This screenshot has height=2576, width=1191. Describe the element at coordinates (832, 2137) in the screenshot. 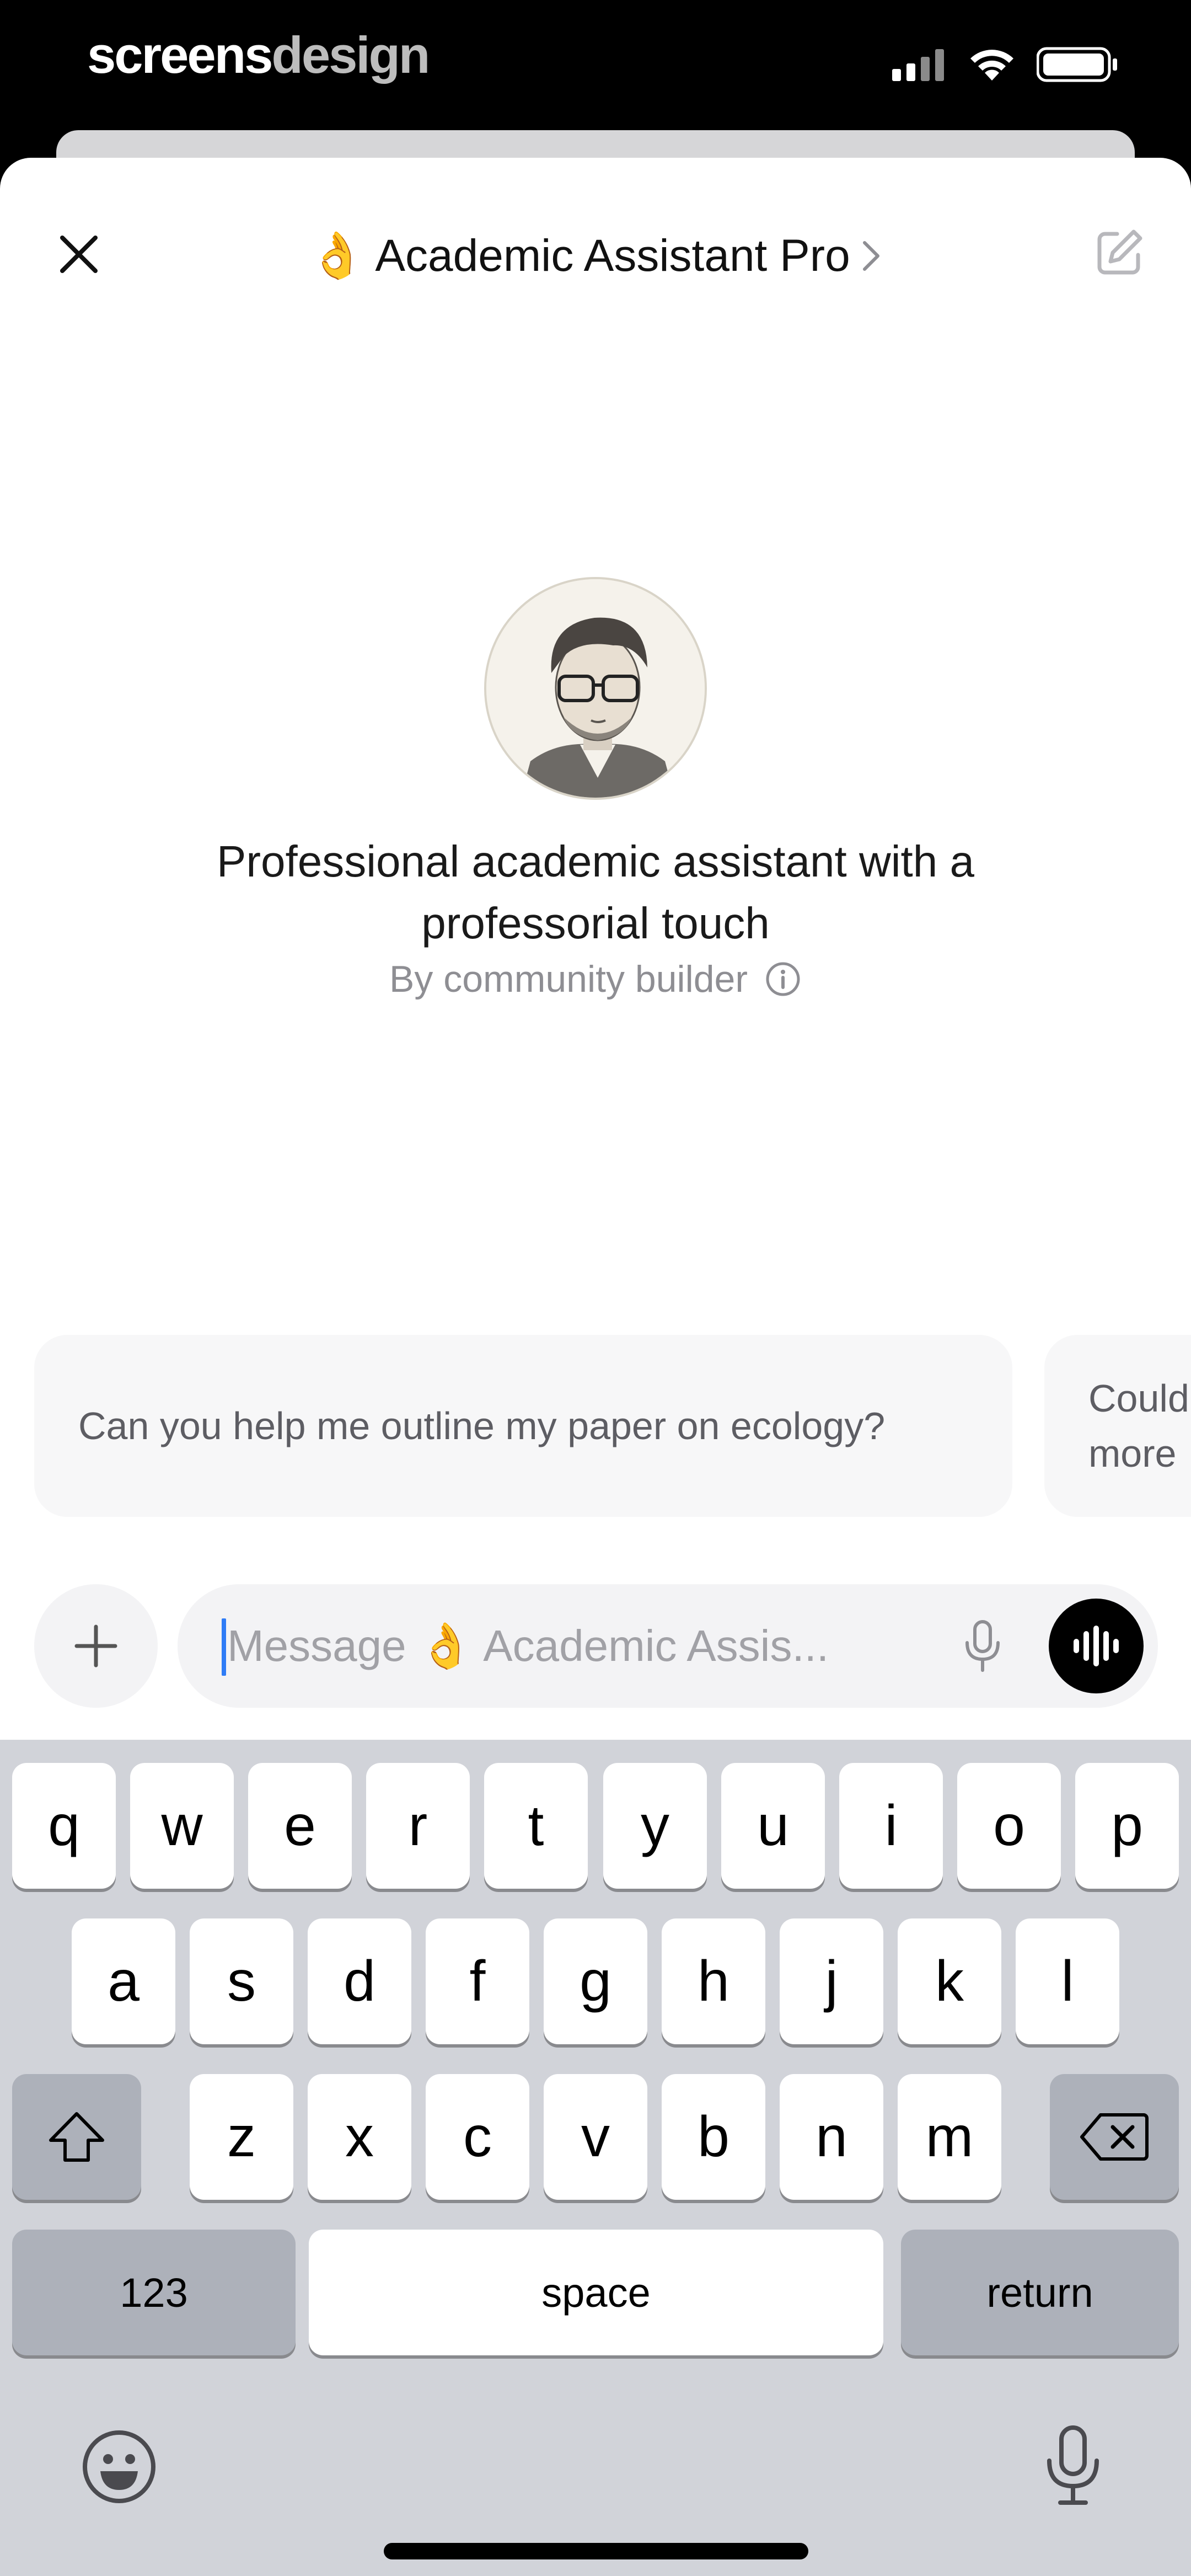

I see `key-n: n` at that location.